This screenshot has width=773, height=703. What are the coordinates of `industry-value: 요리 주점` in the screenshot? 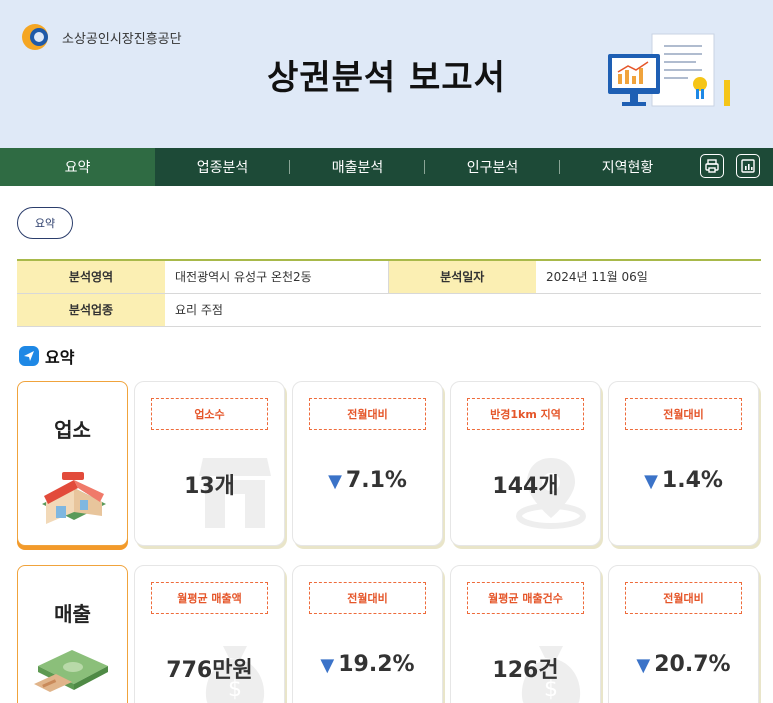 It's located at (463, 310).